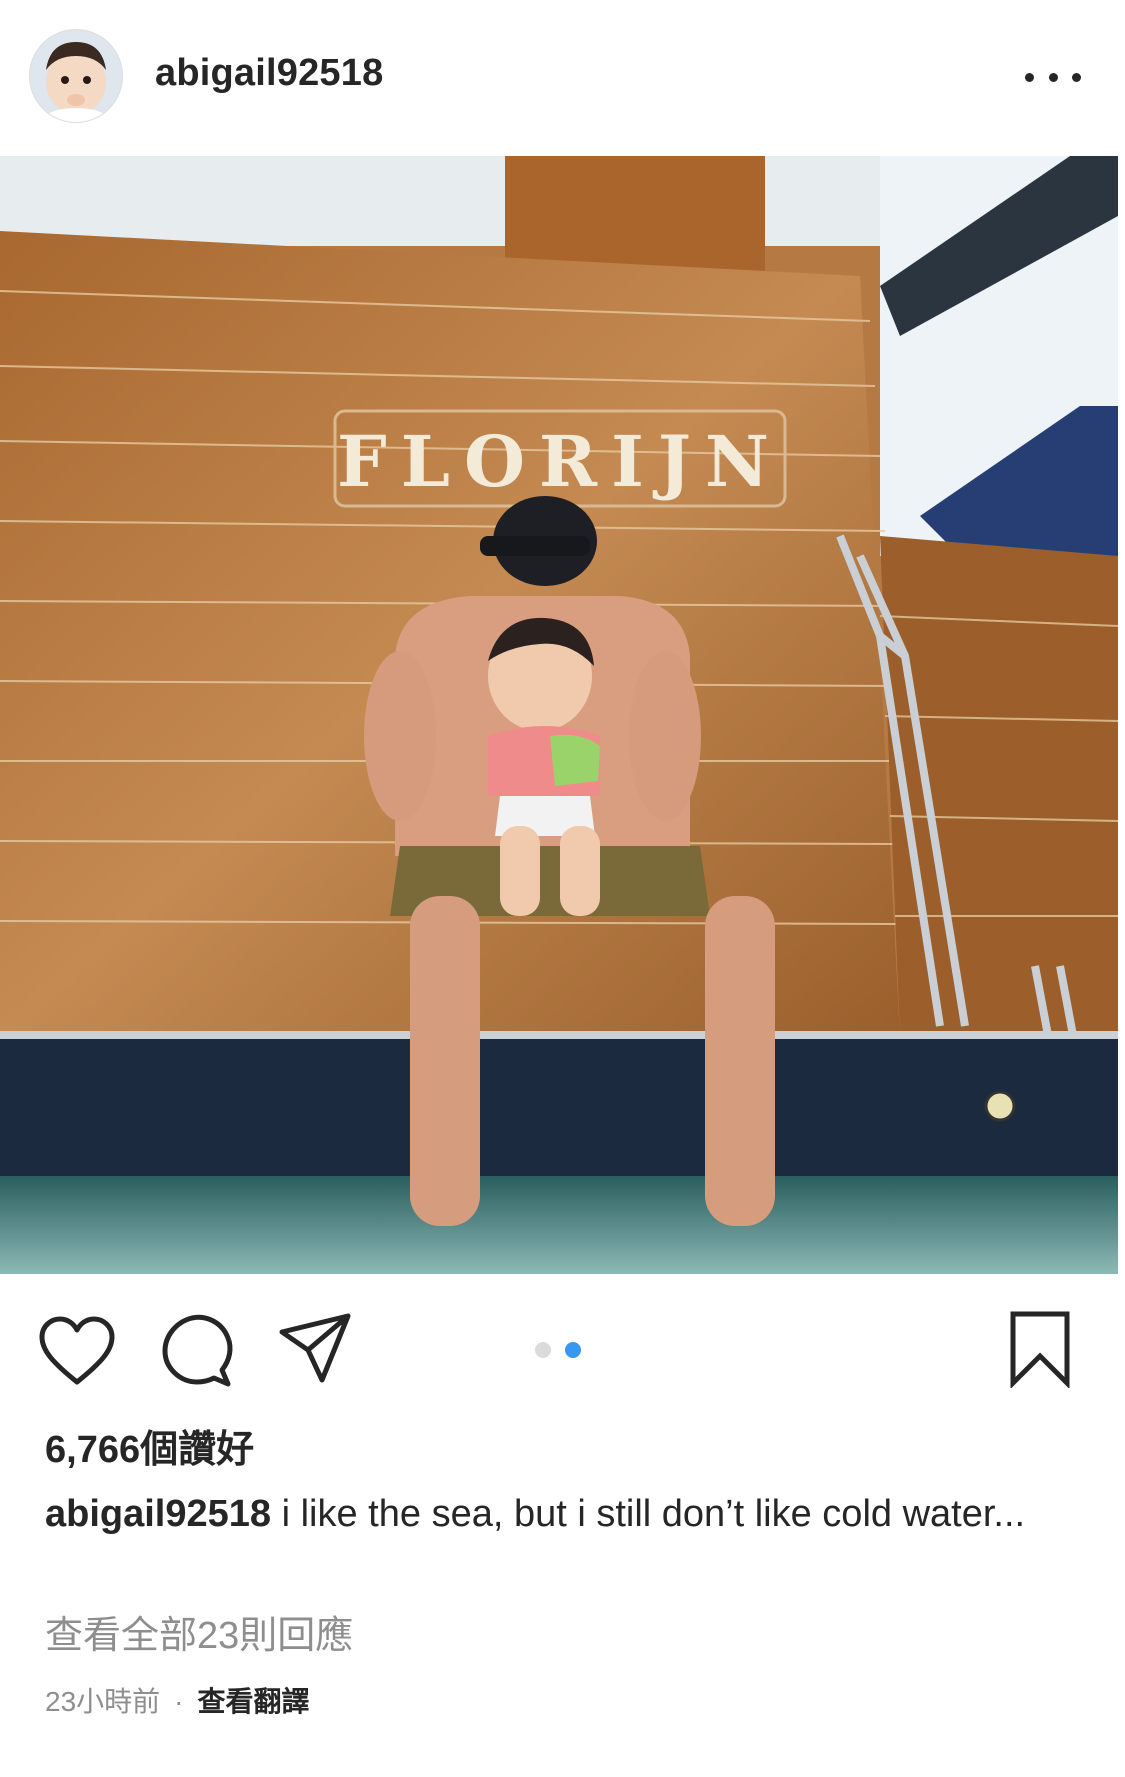 The width and height of the screenshot is (1125, 1777). What do you see at coordinates (158, 1514) in the screenshot?
I see `caption-username: abigail92518` at bounding box center [158, 1514].